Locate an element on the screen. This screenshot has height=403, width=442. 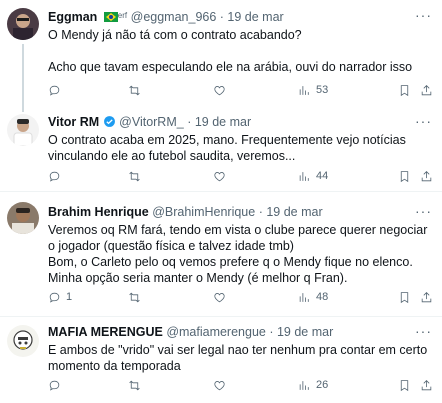
views-button: 53 is located at coordinates (313, 90).